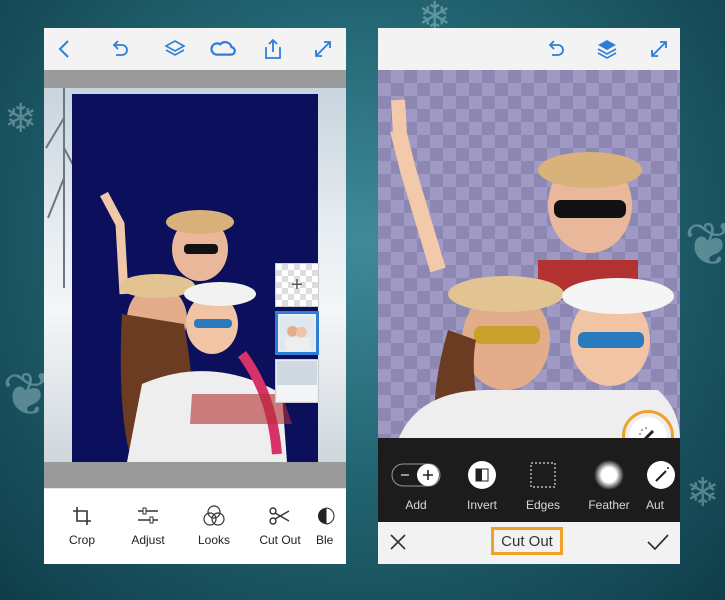  Describe the element at coordinates (331, 516) in the screenshot. I see `blend-icon` at that location.